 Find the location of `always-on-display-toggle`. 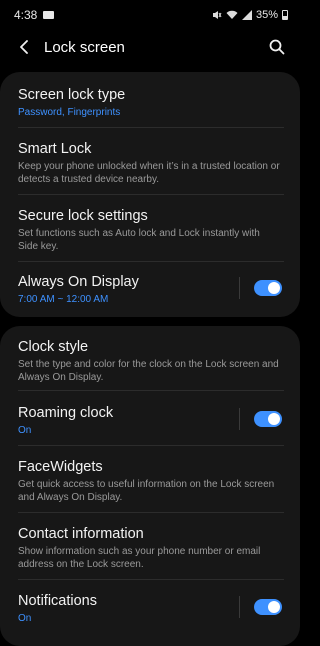

always-on-display-toggle is located at coordinates (268, 288).